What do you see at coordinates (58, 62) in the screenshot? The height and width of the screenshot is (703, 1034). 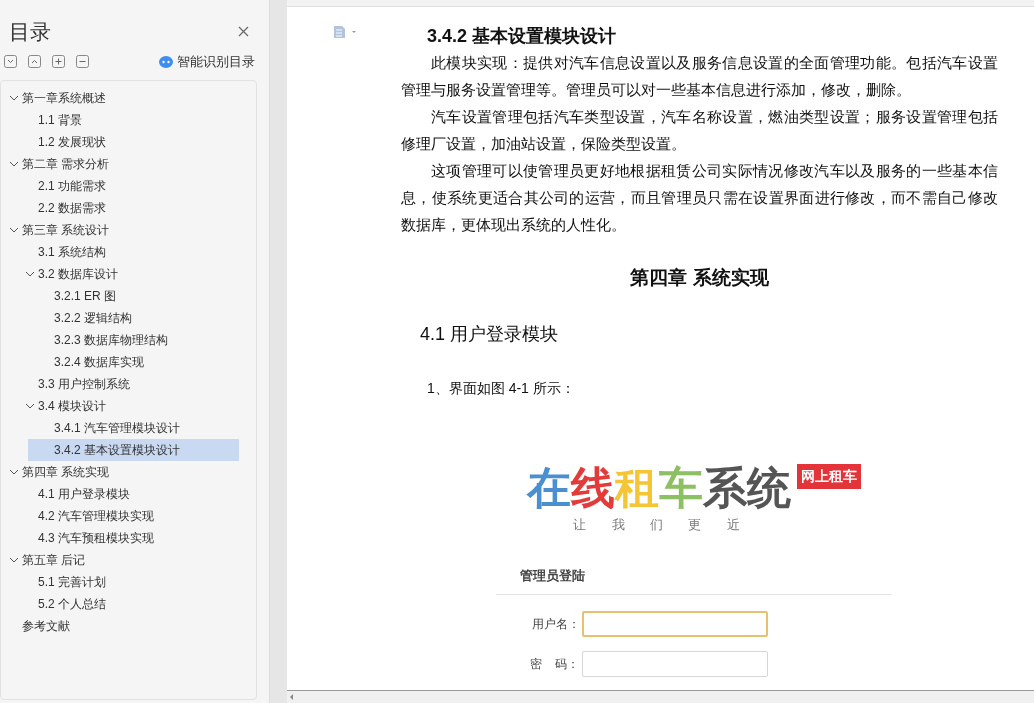 I see `plus-icon` at bounding box center [58, 62].